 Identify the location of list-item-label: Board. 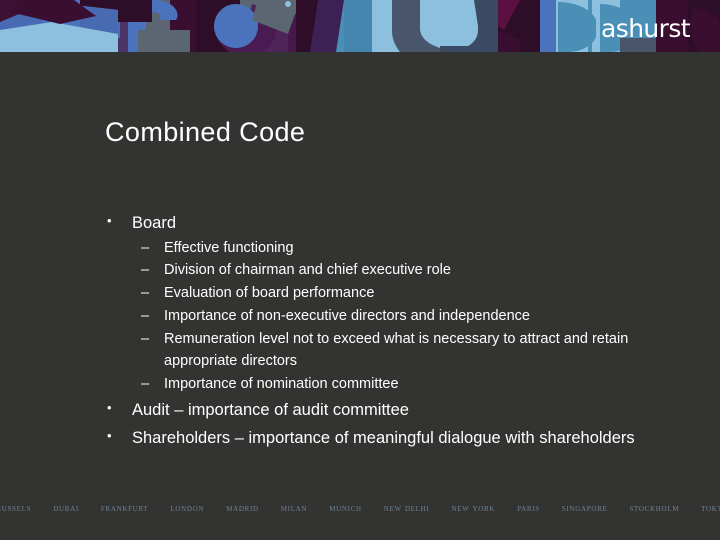
(154, 223).